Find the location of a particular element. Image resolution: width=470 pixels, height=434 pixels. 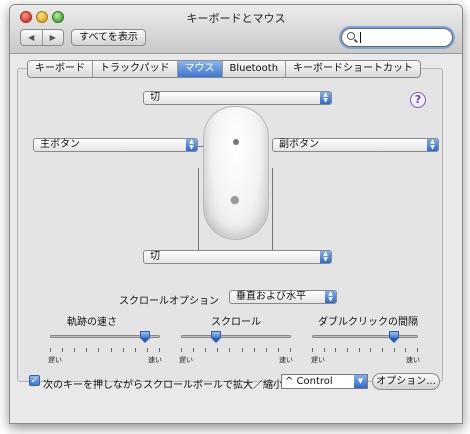

title-bar: キーボードとマウス ◀ ▶ すべてを表示 is located at coordinates (236, 29).